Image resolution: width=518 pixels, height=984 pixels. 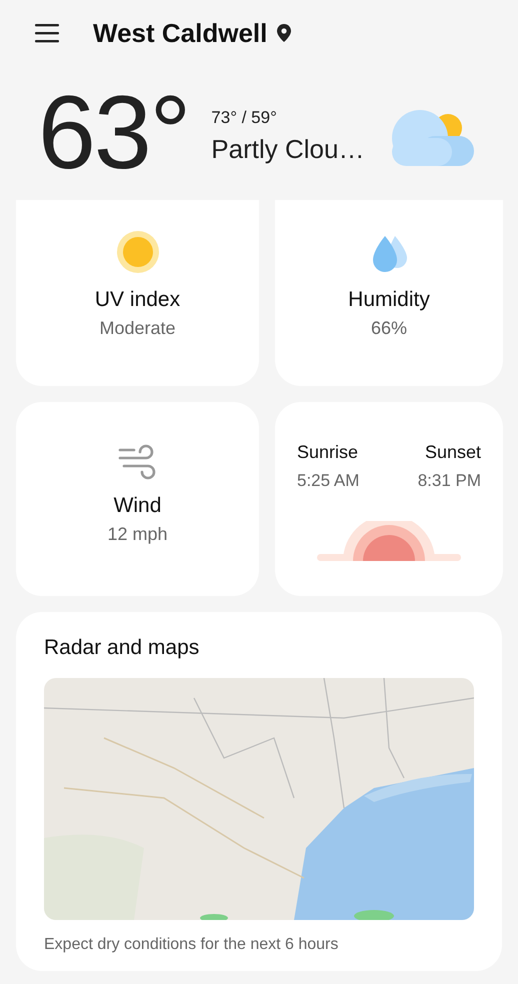 What do you see at coordinates (122, 648) in the screenshot?
I see `radar-title: Radar and maps` at bounding box center [122, 648].